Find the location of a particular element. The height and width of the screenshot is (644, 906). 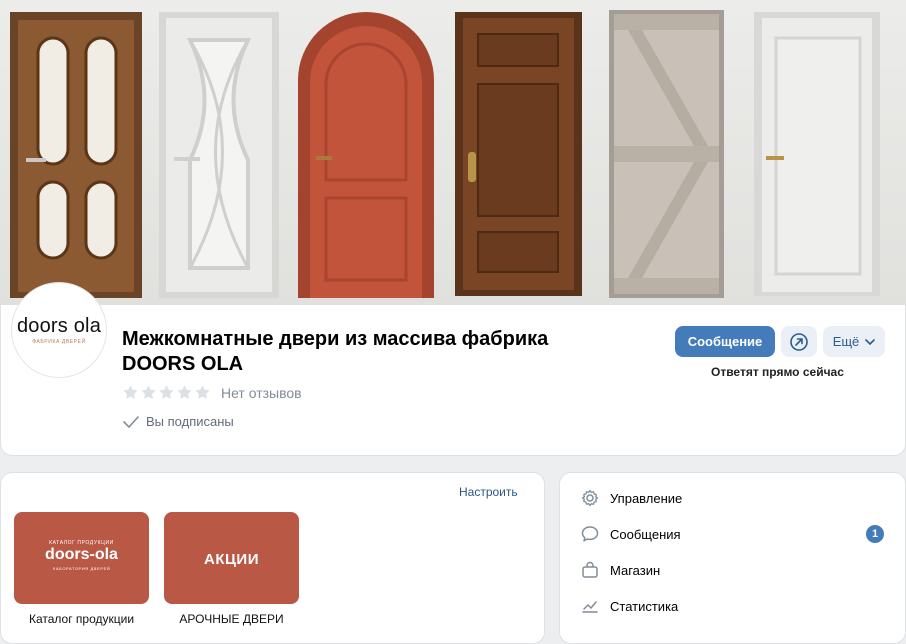

avatar: doors ola ФАБРИКА ДВЕРЕЙ is located at coordinates (59, 330).